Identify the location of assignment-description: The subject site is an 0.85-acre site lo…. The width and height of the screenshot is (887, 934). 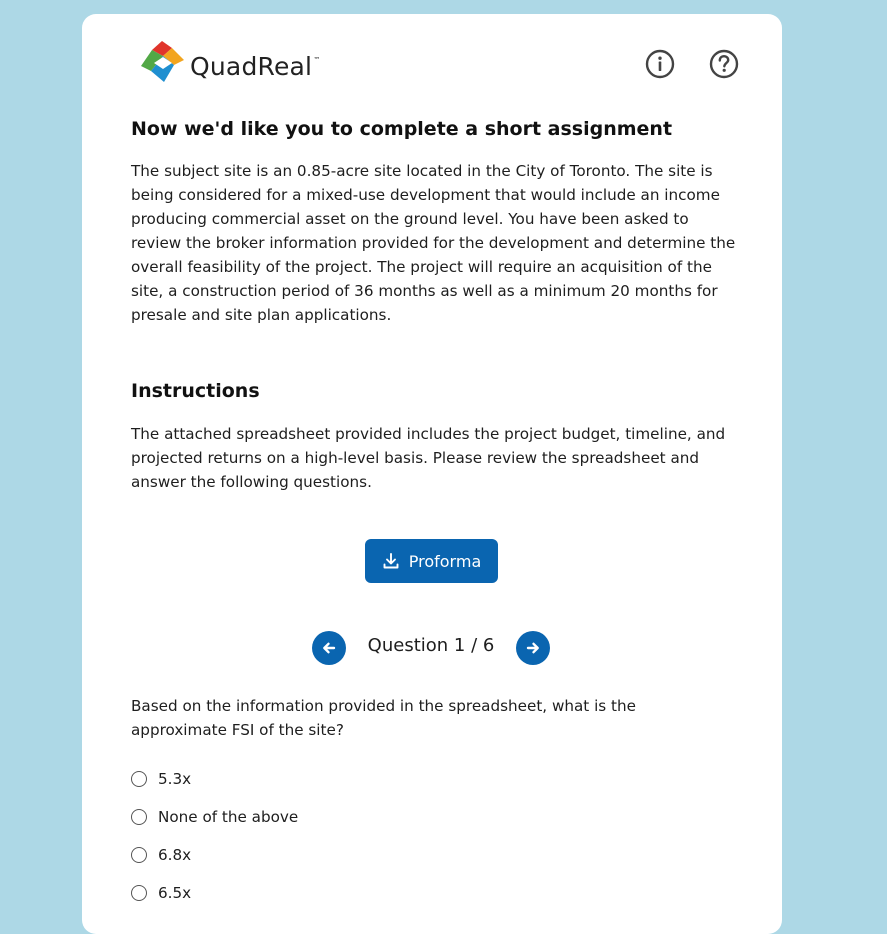
(433, 243).